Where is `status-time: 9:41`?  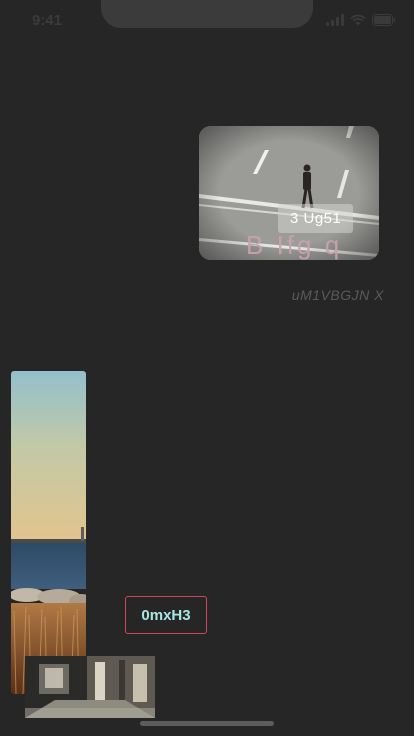 status-time: 9:41 is located at coordinates (47, 20).